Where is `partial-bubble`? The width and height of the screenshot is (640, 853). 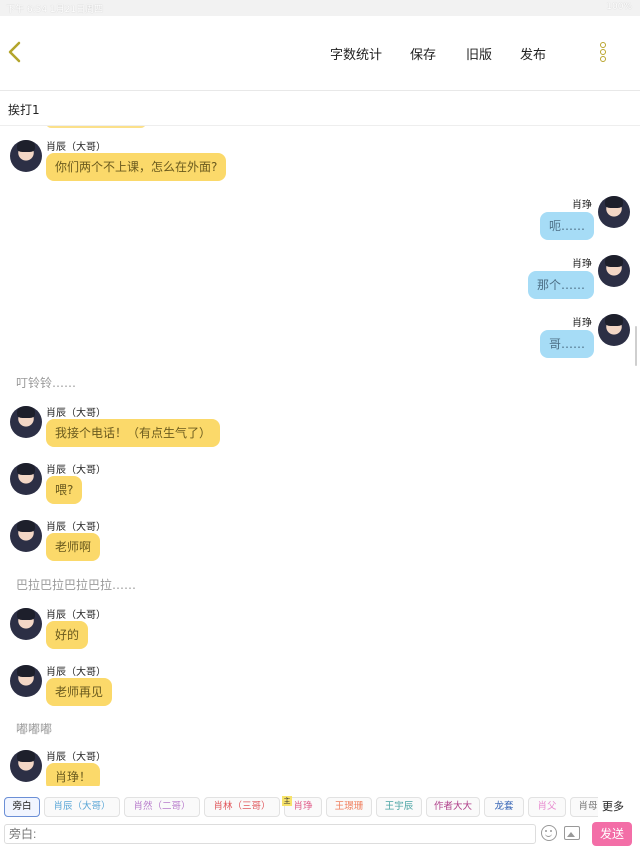 partial-bubble is located at coordinates (96, 127).